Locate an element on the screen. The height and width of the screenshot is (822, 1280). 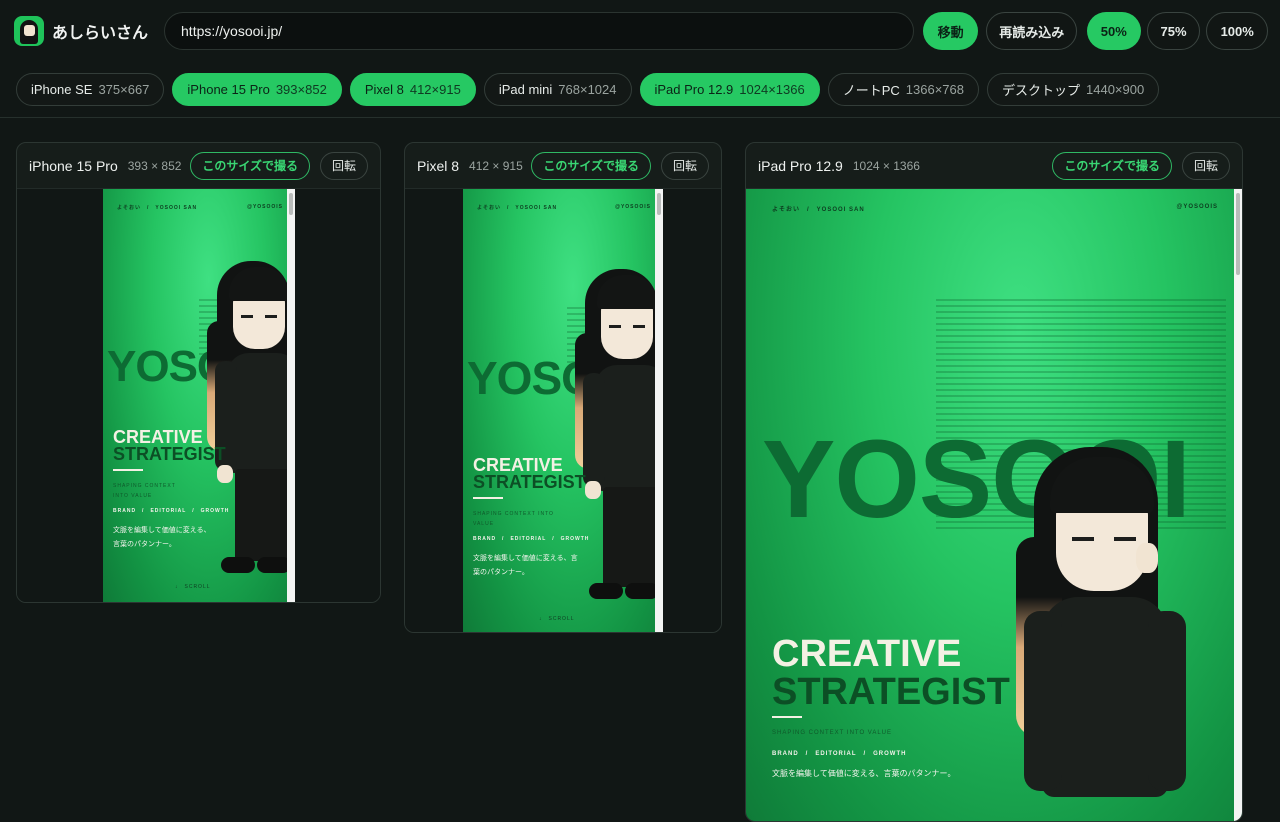
device-chip-iphone-15-pro: iPhone 15 Pro 393×852 is located at coordinates (257, 89).